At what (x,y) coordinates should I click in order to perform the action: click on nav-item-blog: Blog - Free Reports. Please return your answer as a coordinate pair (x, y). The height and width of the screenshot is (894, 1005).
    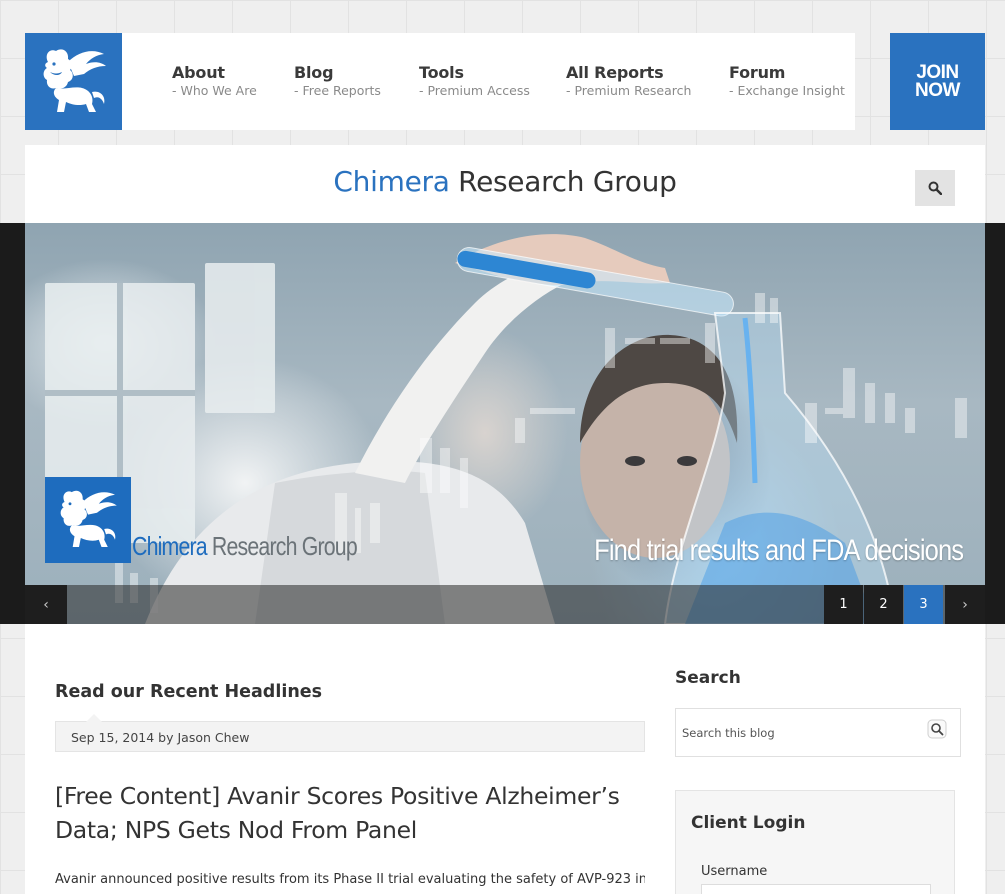
    Looking at the image, I should click on (337, 80).